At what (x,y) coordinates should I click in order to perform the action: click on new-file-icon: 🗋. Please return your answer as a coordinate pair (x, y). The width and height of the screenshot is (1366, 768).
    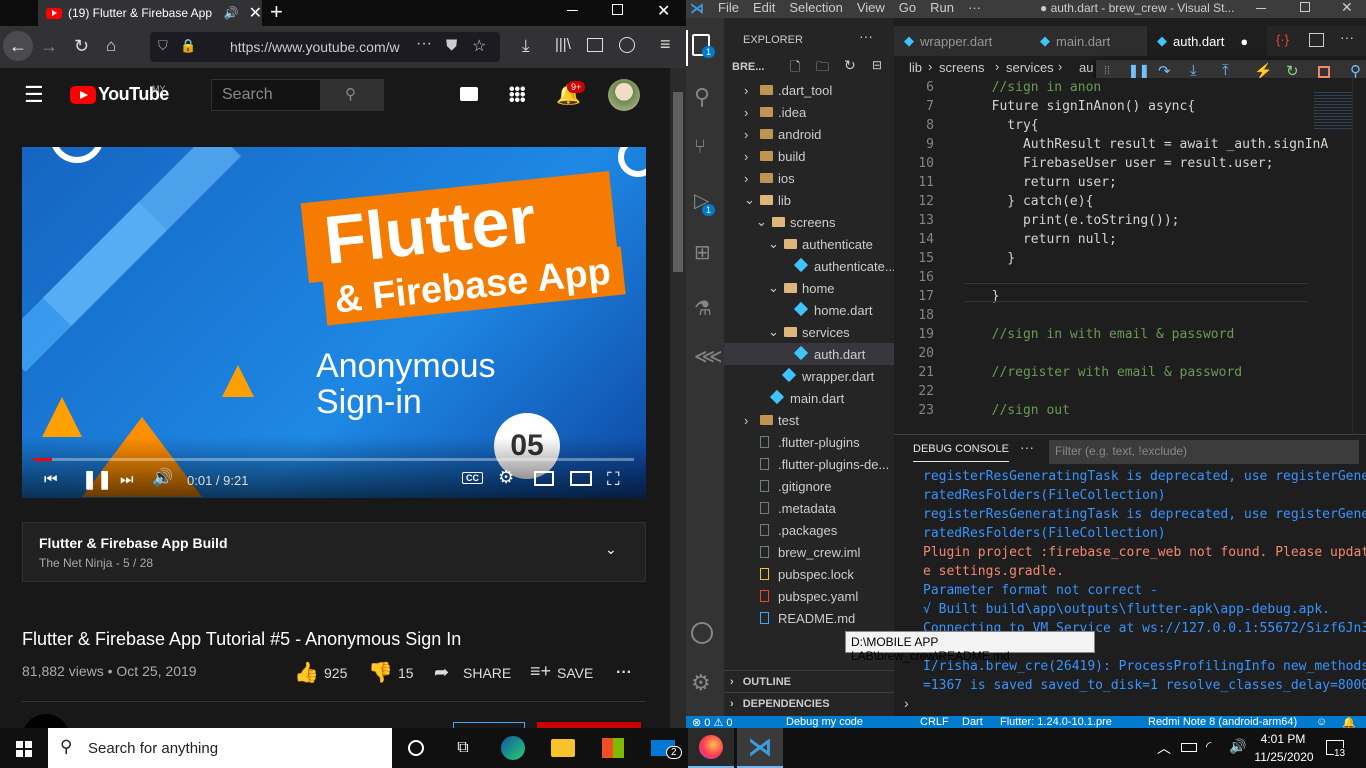
    Looking at the image, I should click on (795, 69).